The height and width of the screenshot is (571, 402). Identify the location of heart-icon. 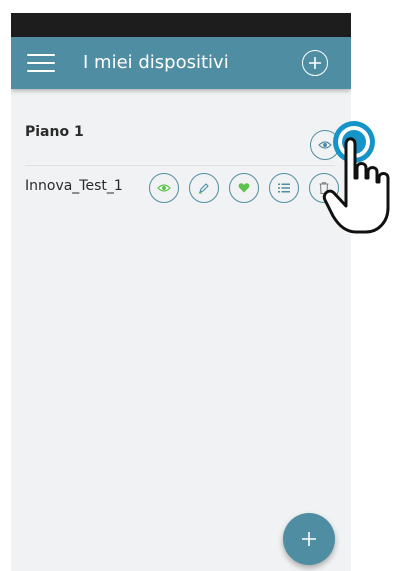
(244, 188).